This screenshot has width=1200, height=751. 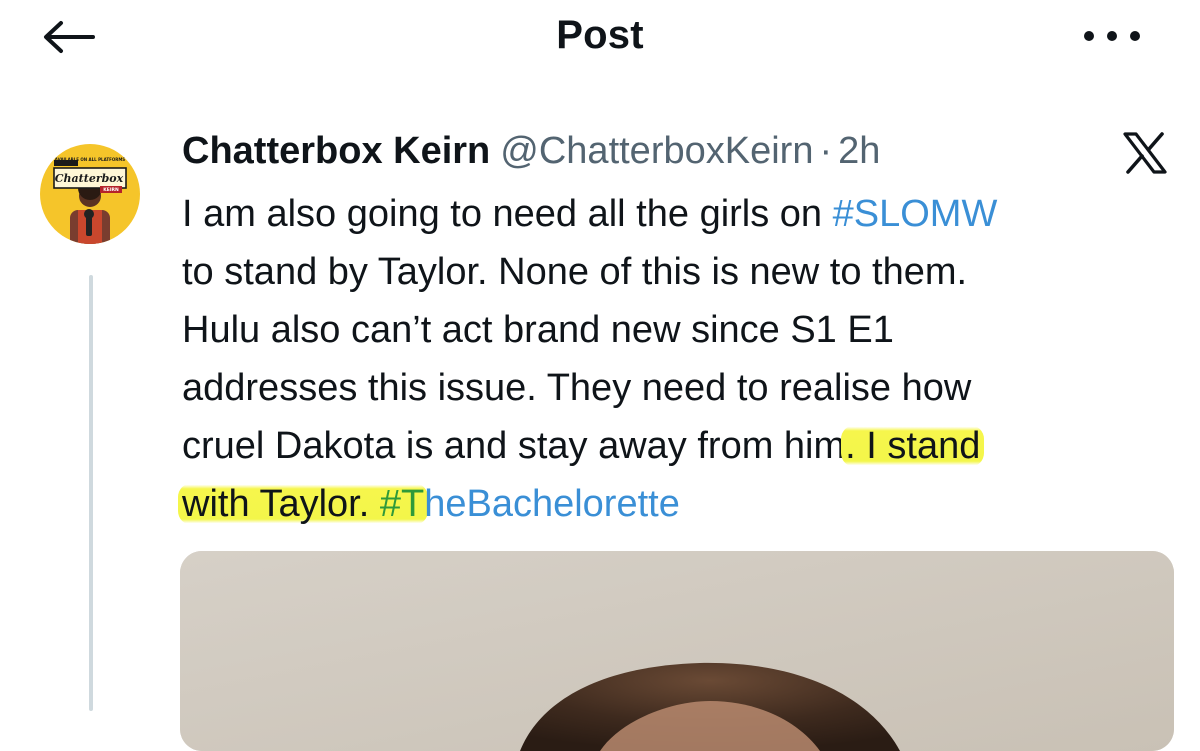 I want to click on svg-text: AVAILABLE ON ALL PLATFORMS, so click(x=90, y=159).